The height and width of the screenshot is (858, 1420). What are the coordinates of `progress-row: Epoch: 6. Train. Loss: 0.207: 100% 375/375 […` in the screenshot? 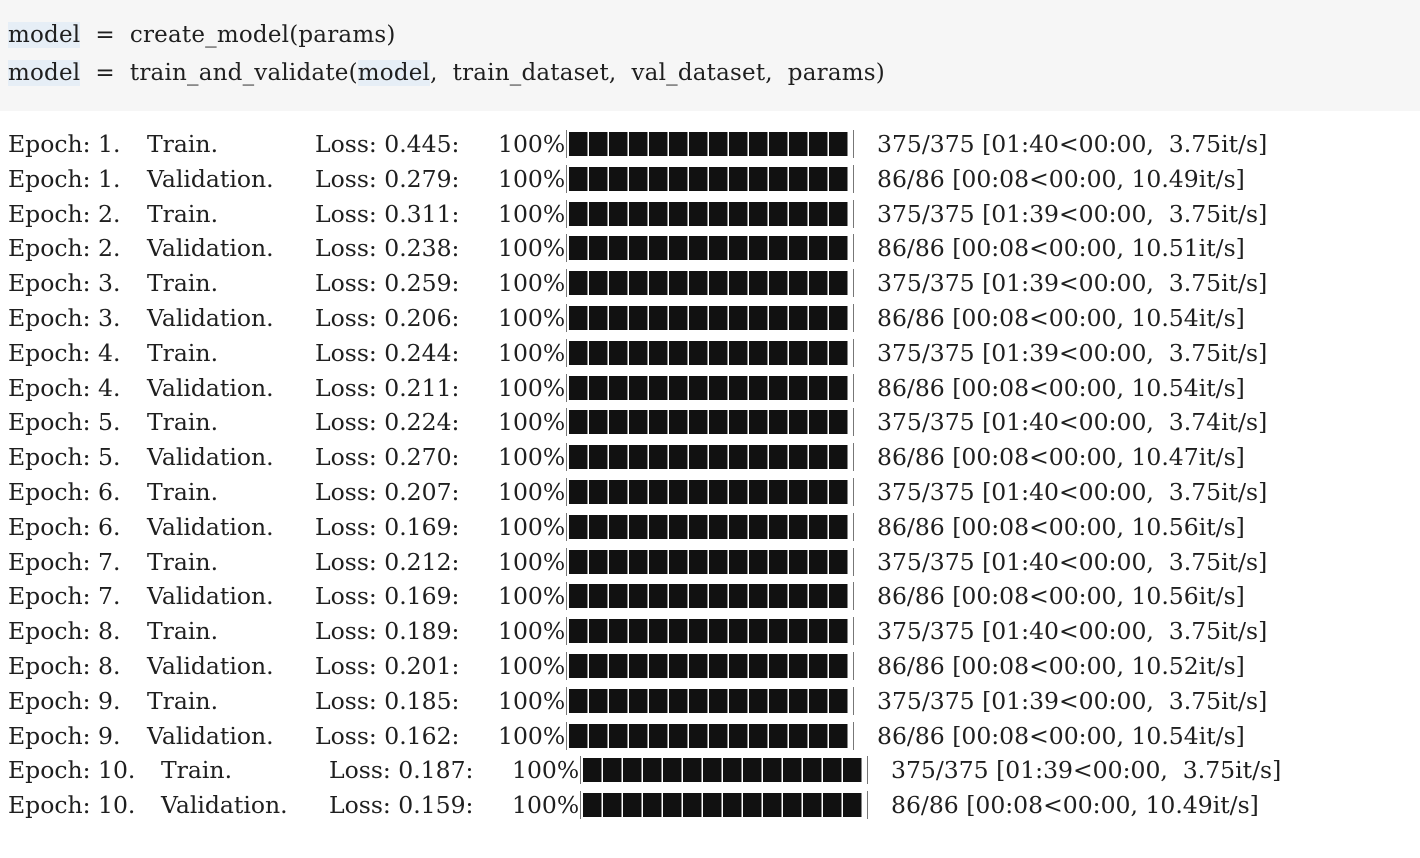 It's located at (710, 492).